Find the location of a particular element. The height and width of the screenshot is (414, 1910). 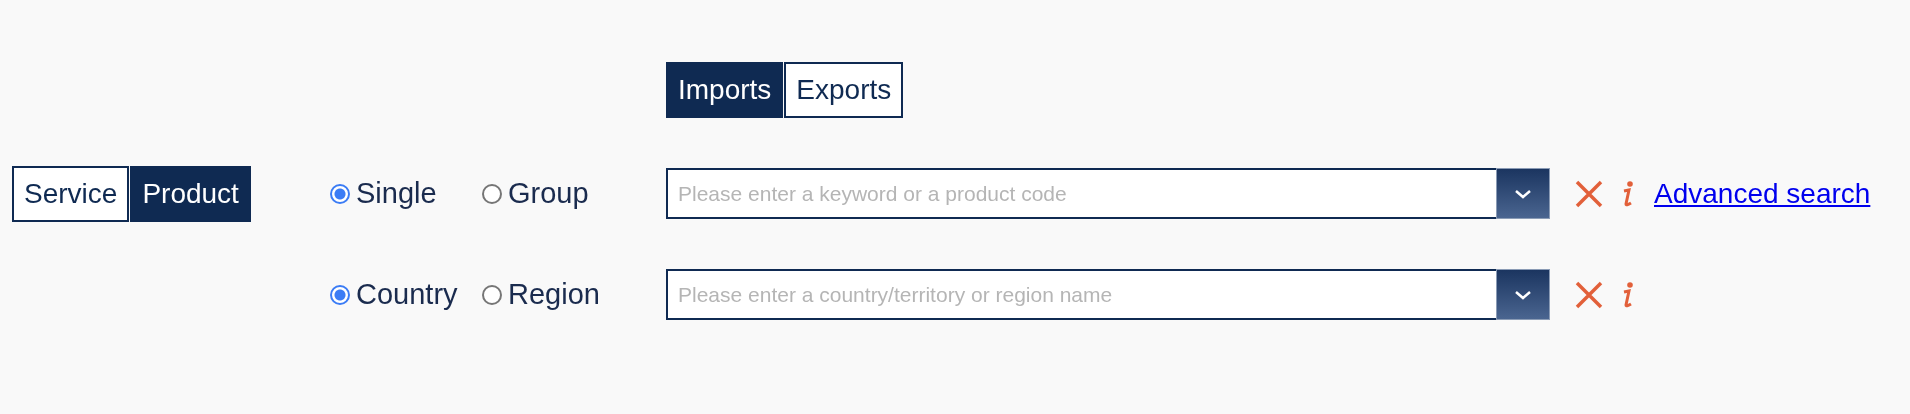

search-field: Please enter a keyword or a product code is located at coordinates (1082, 193).